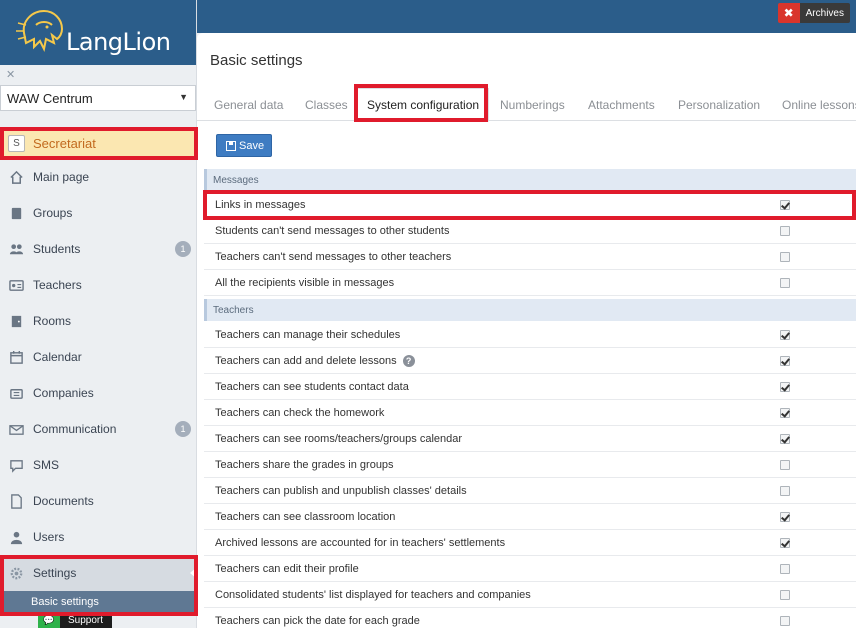 The image size is (856, 628). I want to click on tab-attachments: Attachments, so click(621, 104).